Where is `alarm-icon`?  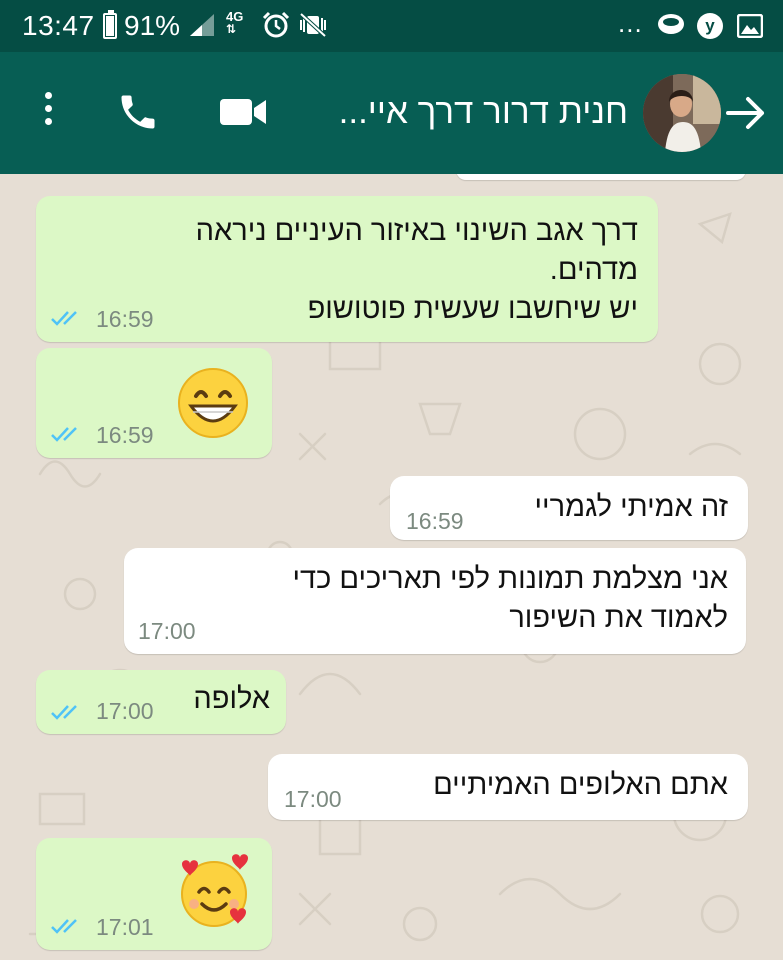 alarm-icon is located at coordinates (276, 24).